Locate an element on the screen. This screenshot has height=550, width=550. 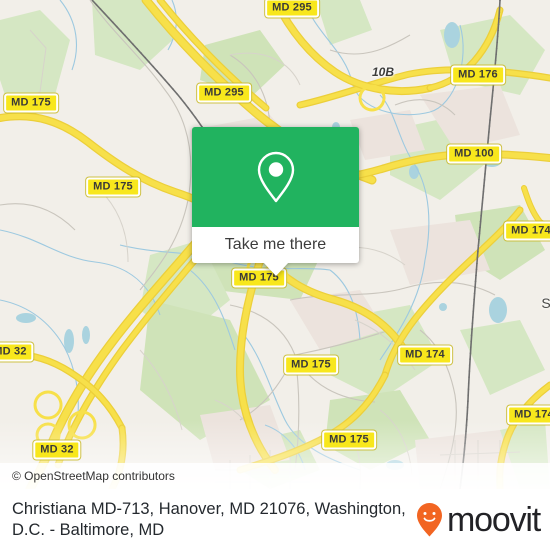
callout-action: Take me there is located at coordinates (275, 245).